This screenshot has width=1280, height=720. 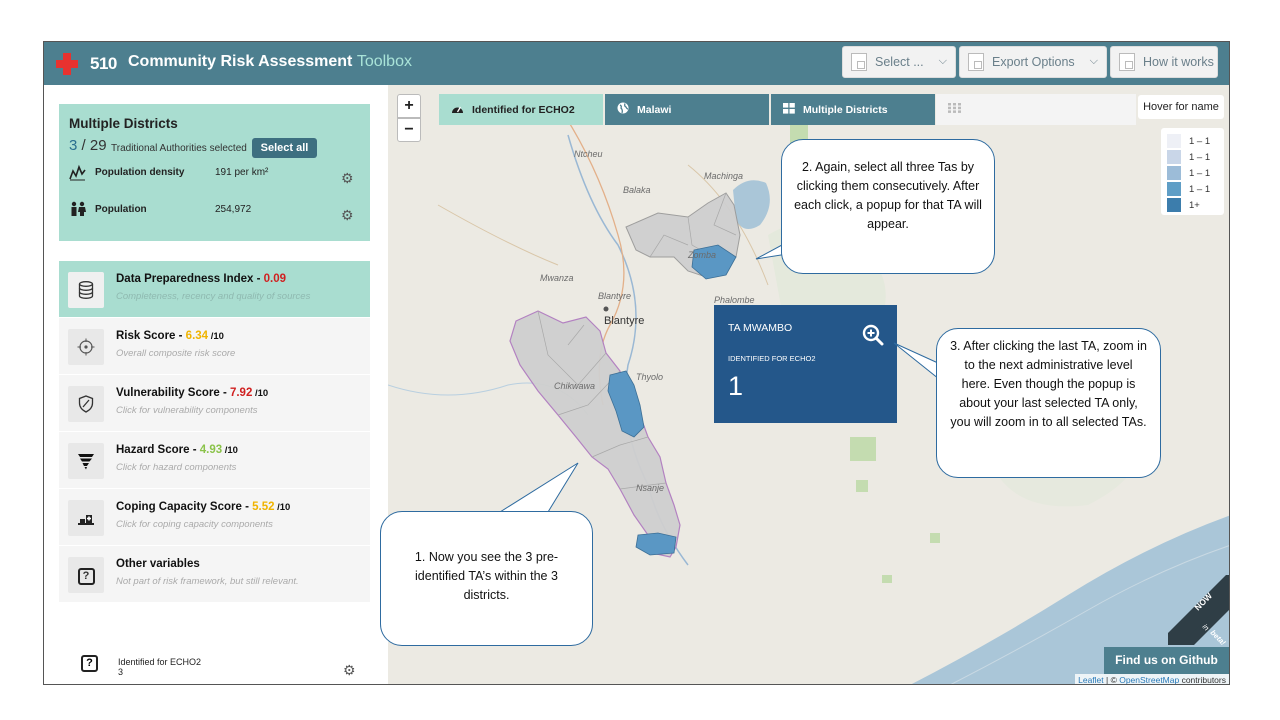 I want to click on score-value: 4.93, so click(x=211, y=450).